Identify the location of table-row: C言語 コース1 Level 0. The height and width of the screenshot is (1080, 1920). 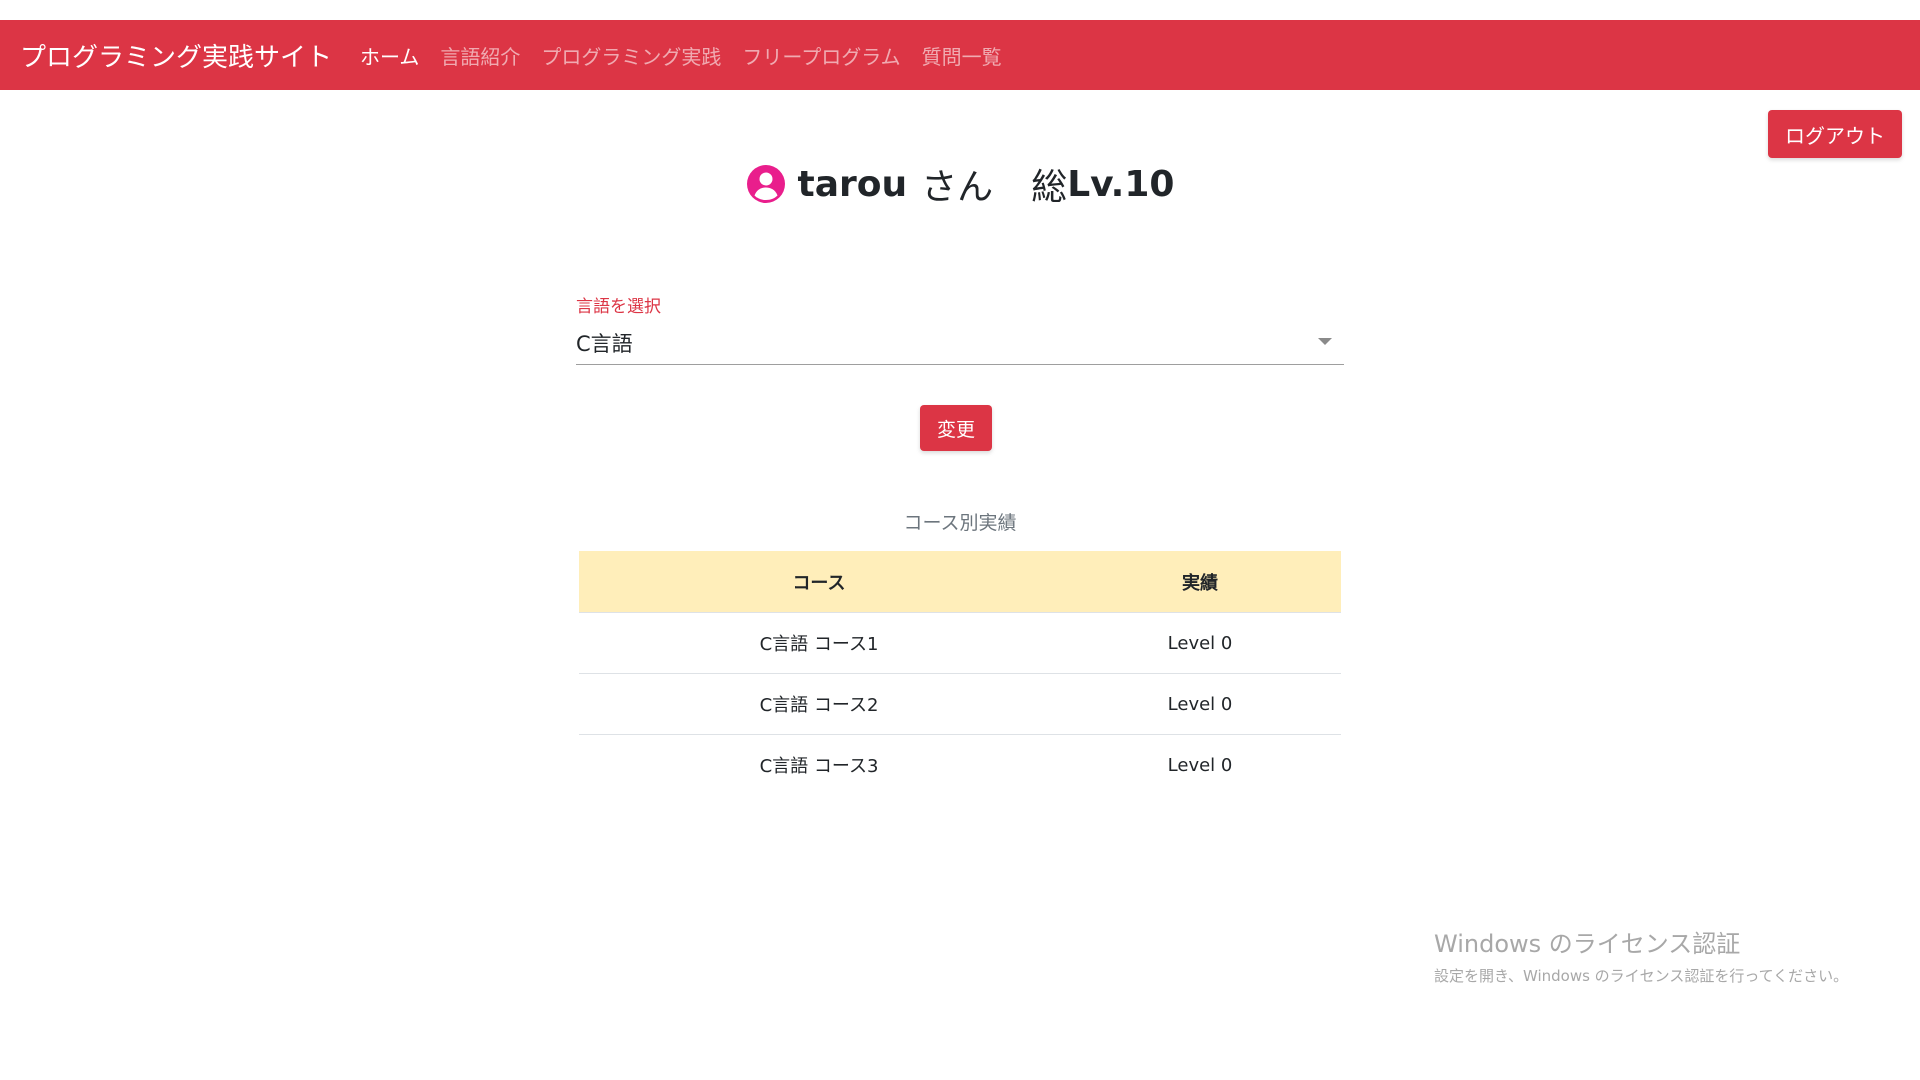
(960, 643).